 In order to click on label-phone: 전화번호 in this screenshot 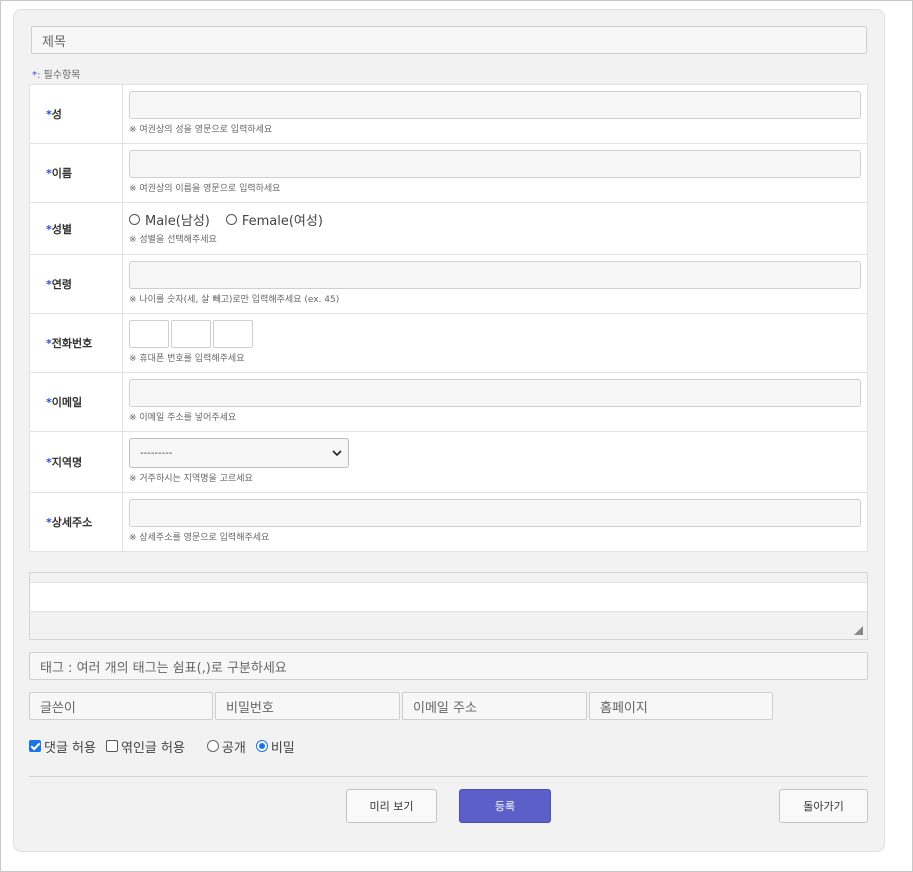, I will do `click(72, 343)`.